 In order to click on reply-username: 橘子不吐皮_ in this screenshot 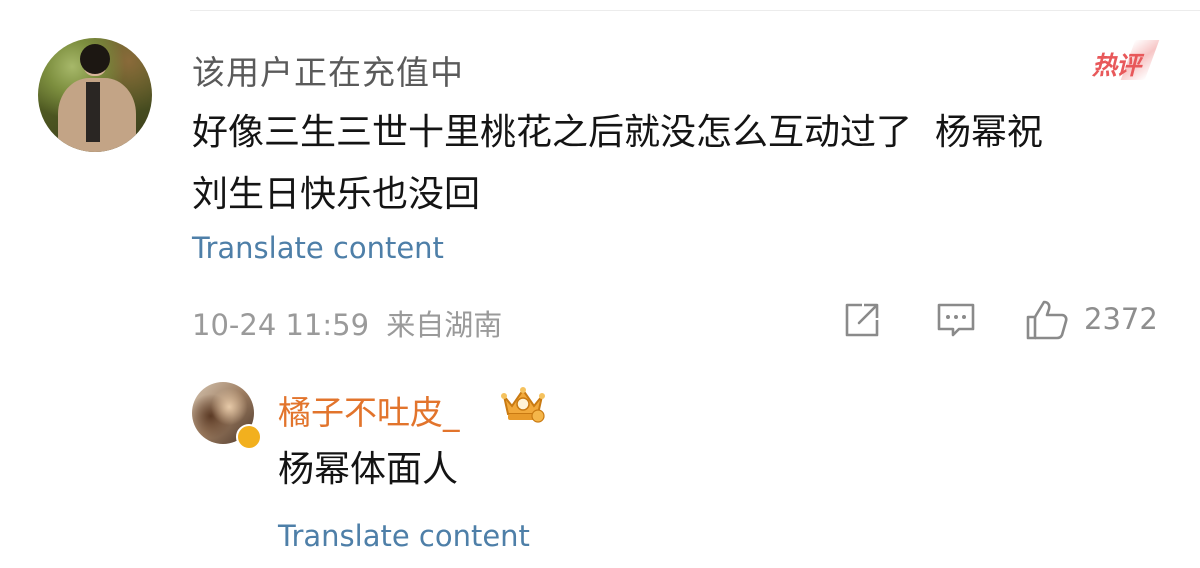, I will do `click(369, 410)`.